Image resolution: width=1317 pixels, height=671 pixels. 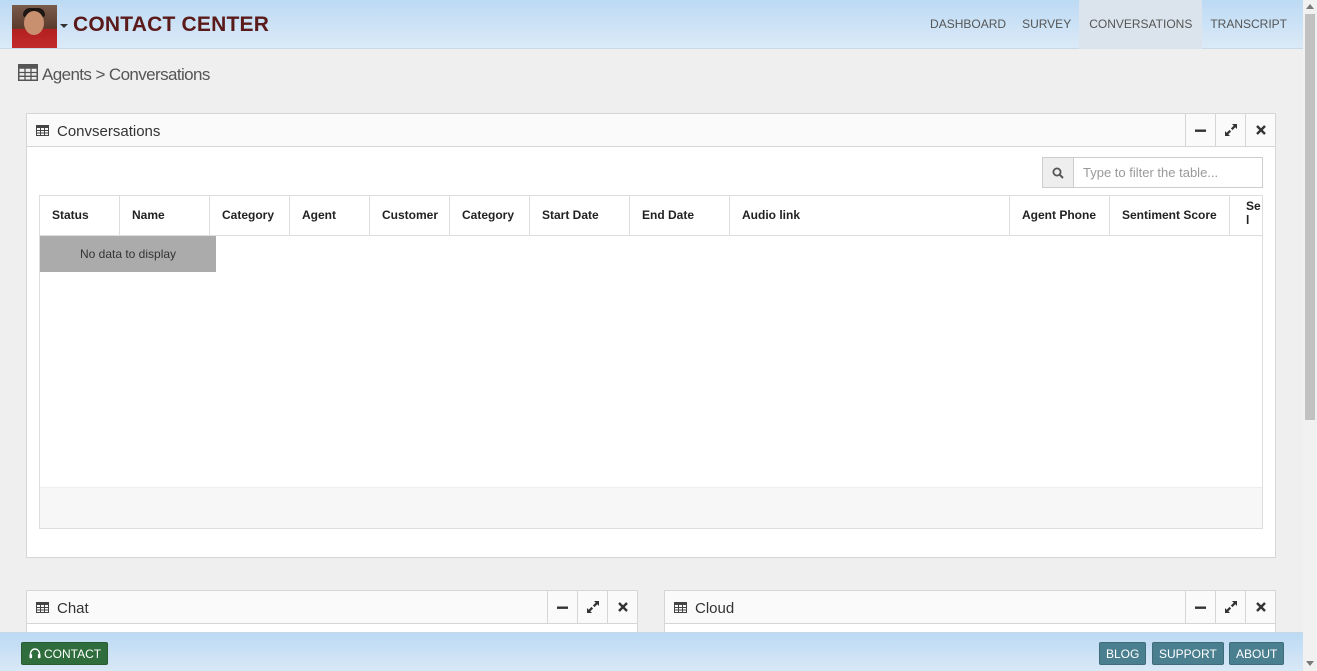 I want to click on blog-button: BLOG, so click(x=1123, y=653).